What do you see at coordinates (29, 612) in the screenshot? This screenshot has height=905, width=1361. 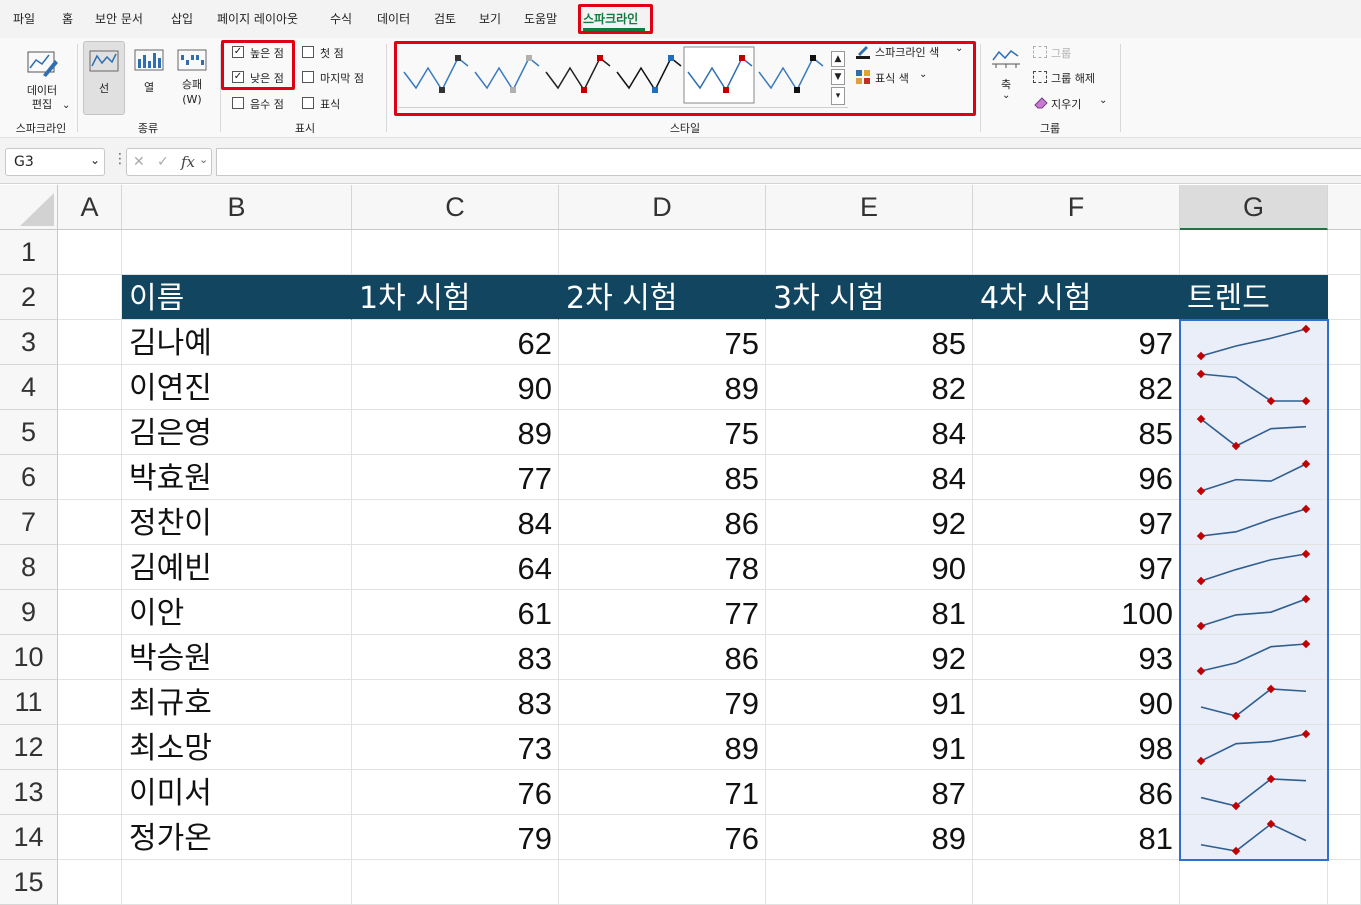 I see `row-header-9: 9` at bounding box center [29, 612].